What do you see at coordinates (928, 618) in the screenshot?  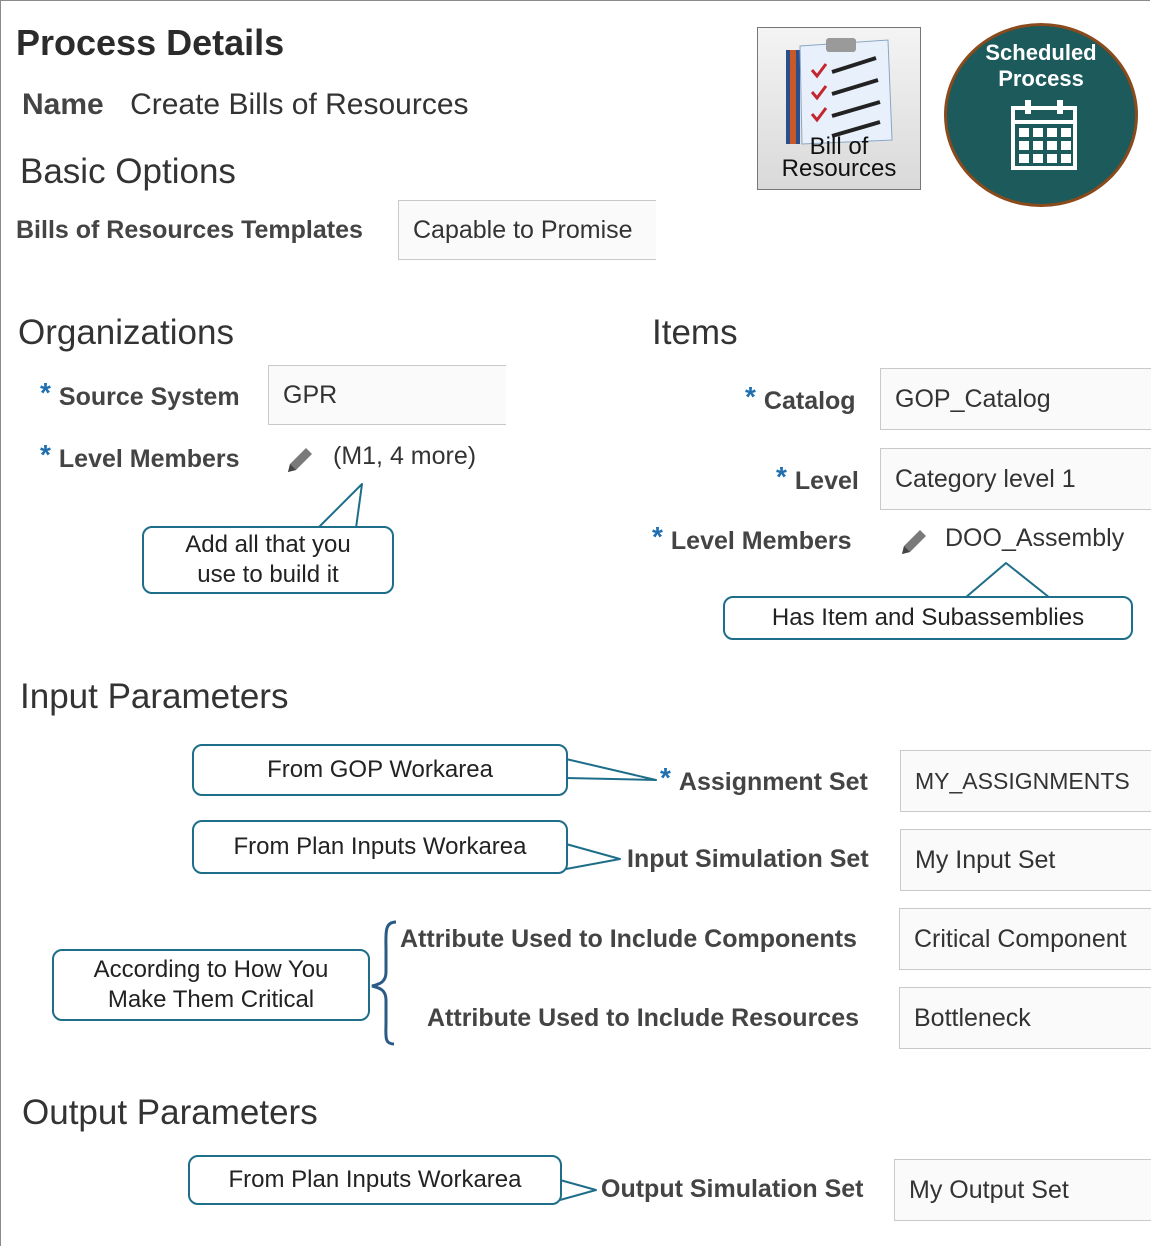 I see `item-level-members-callout: Has Item and Subassemblies` at bounding box center [928, 618].